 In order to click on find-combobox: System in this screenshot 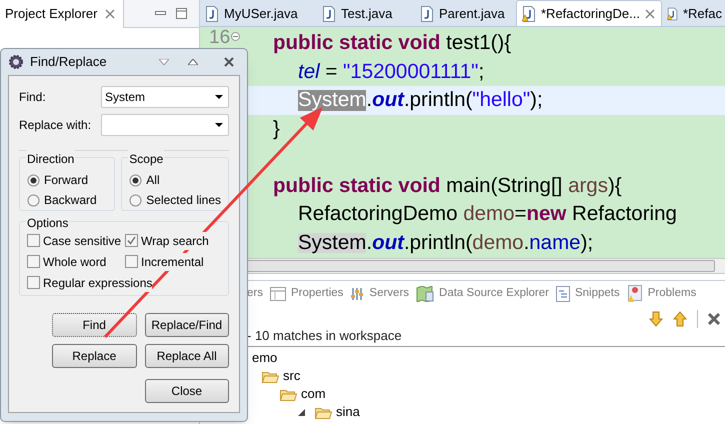, I will do `click(165, 97)`.